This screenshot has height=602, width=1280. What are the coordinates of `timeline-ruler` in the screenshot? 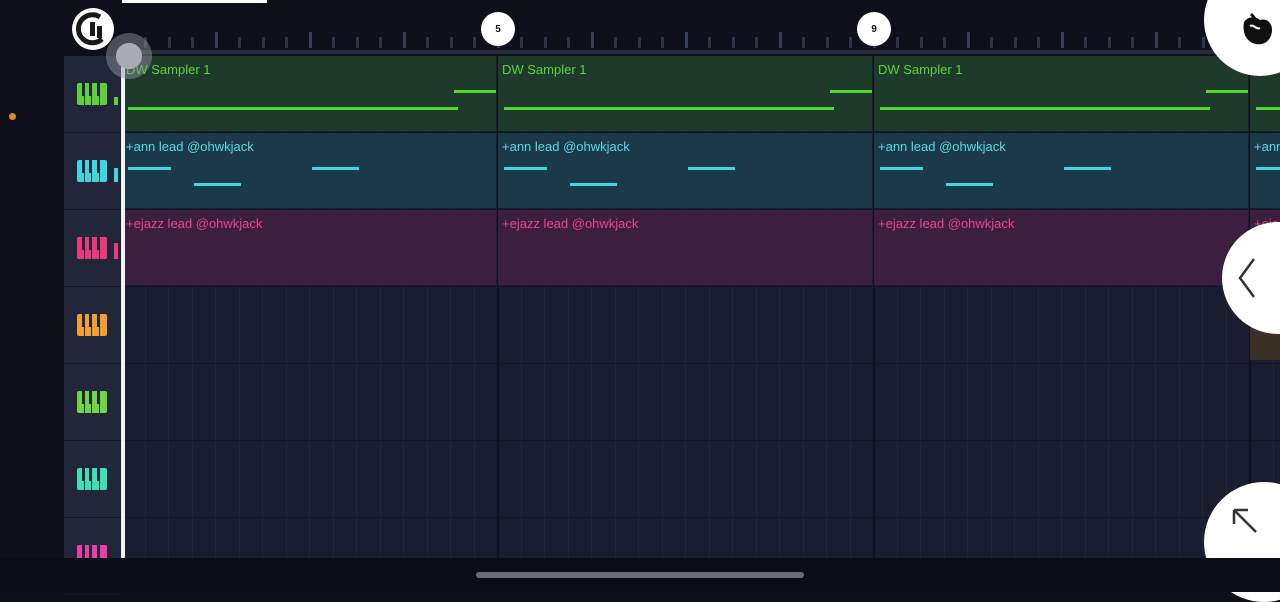 It's located at (672, 28).